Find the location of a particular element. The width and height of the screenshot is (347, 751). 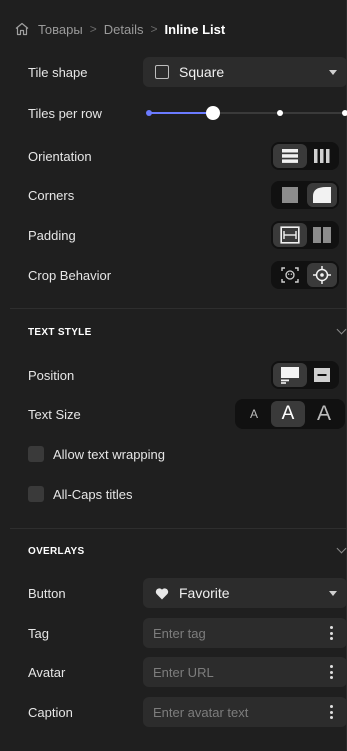

padding-toggle is located at coordinates (305, 235).